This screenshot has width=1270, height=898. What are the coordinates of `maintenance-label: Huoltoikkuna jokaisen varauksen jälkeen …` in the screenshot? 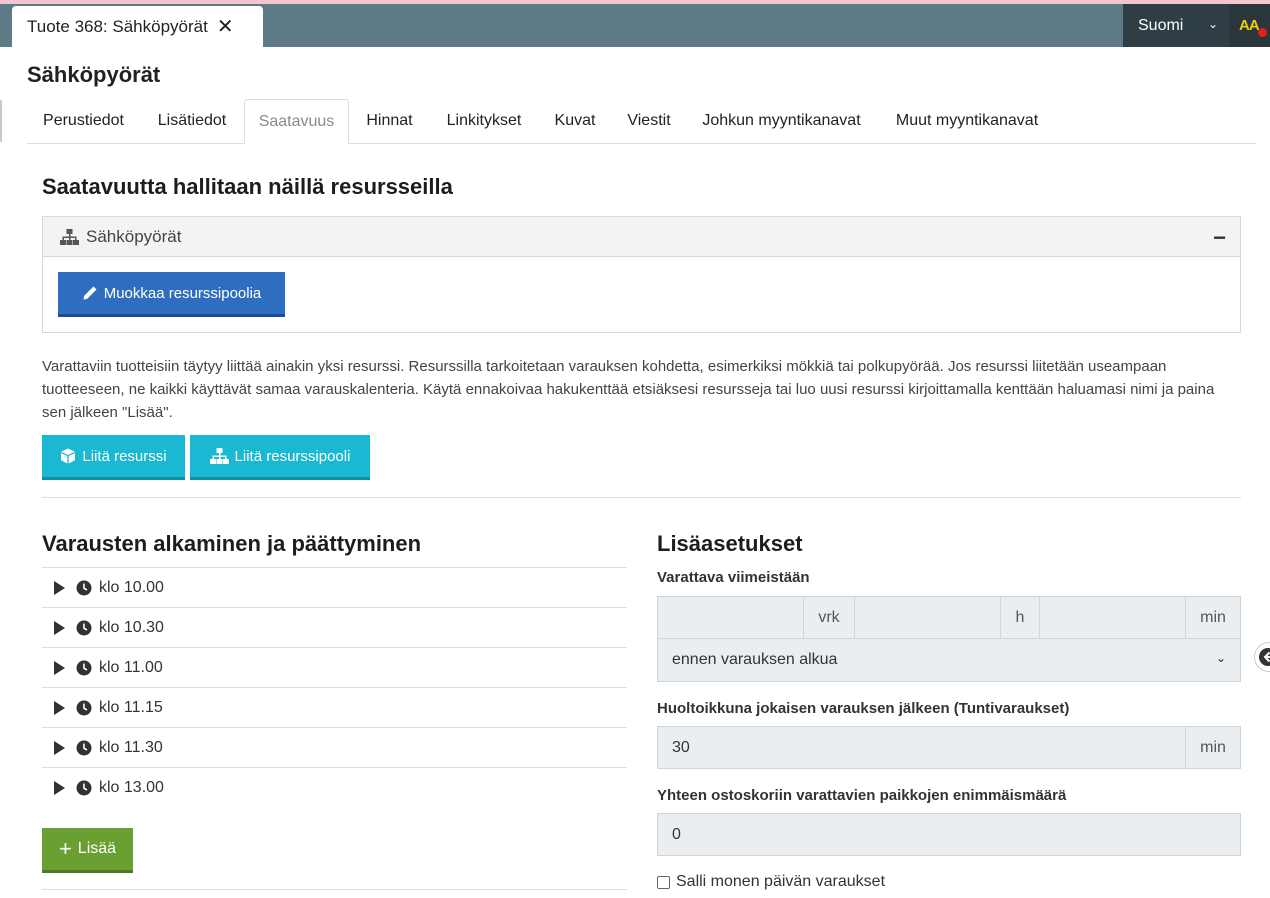 It's located at (863, 708).